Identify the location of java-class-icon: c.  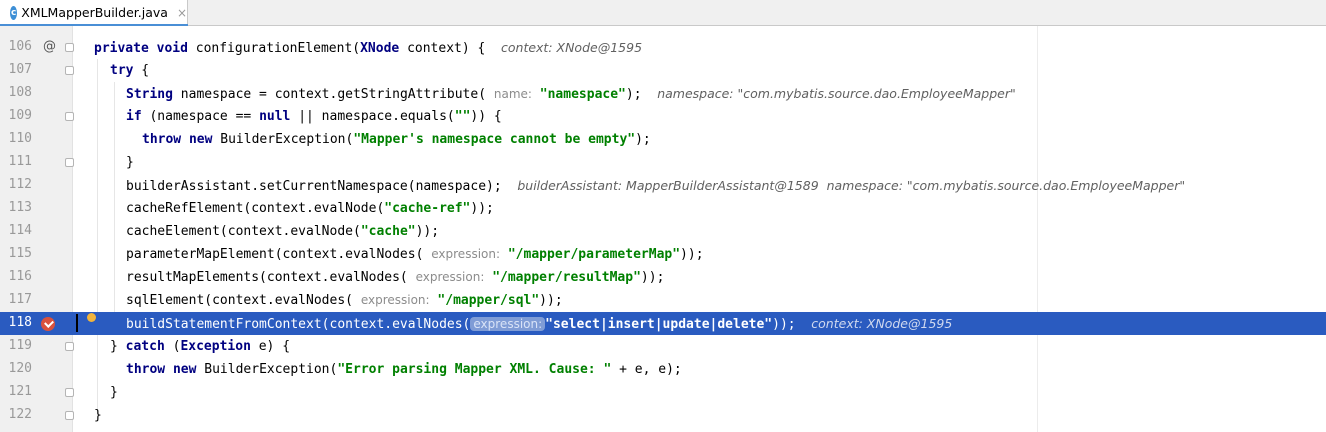
(14, 12).